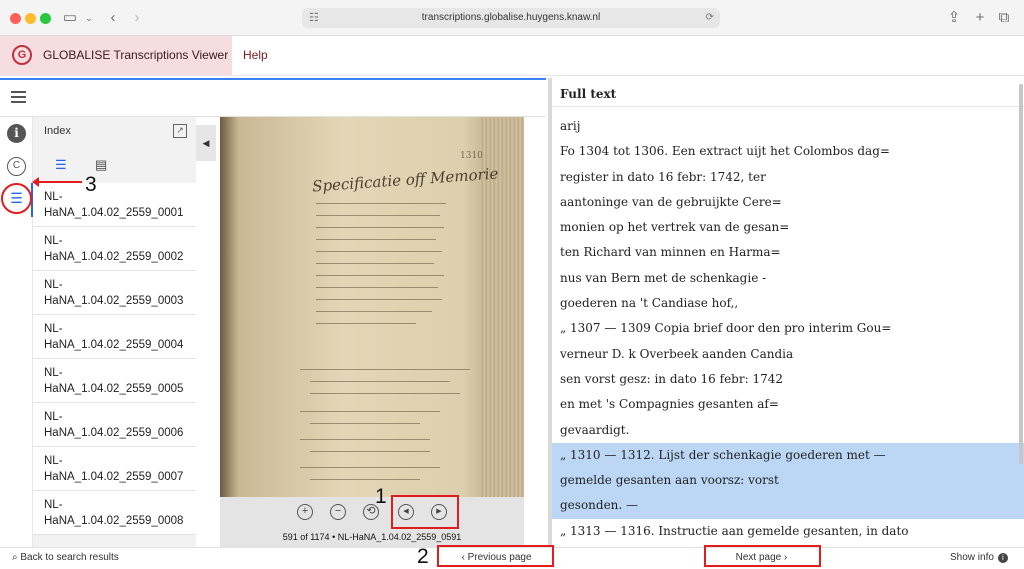 The width and height of the screenshot is (1024, 569). I want to click on transcription-line: goederen na 't Candiase hof,,, so click(788, 303).